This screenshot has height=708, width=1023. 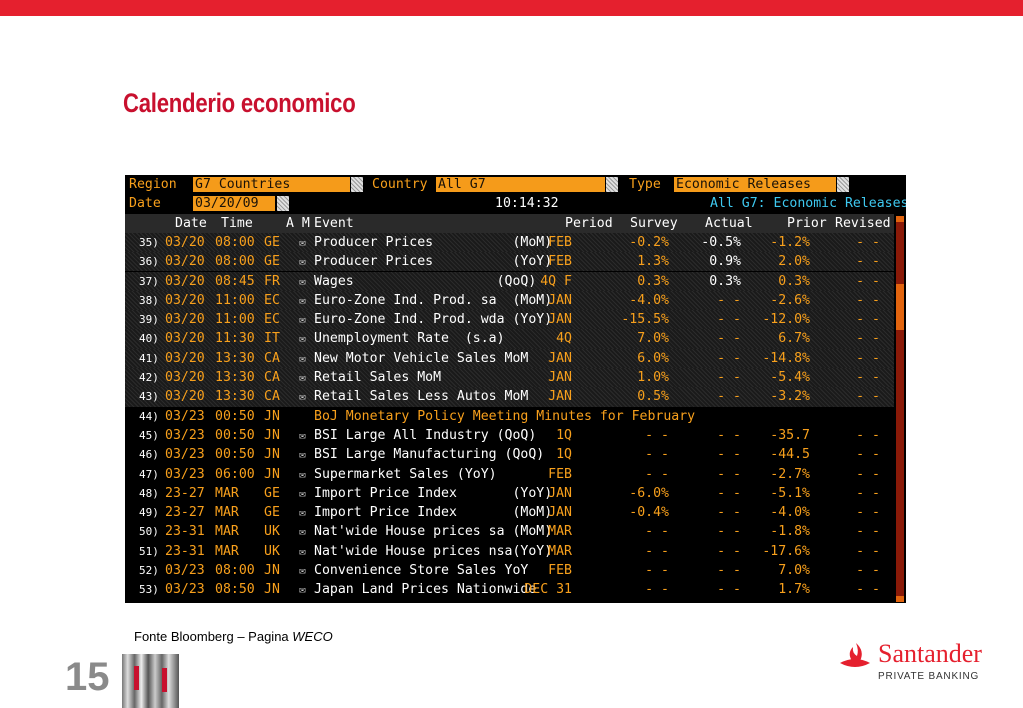 What do you see at coordinates (807, 223) in the screenshot?
I see `col-prior: Prior` at bounding box center [807, 223].